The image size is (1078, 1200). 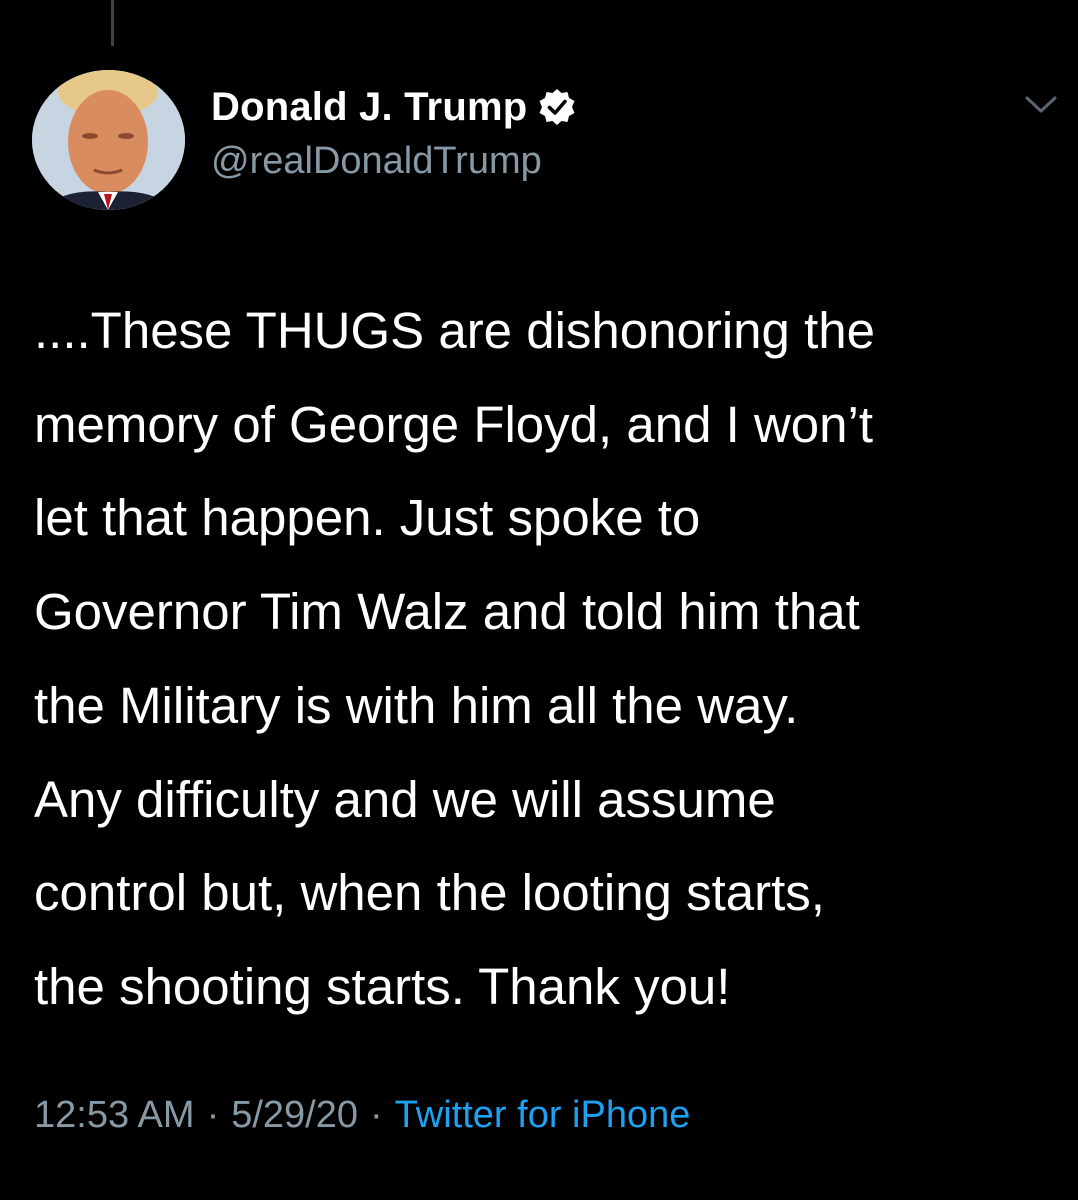 I want to click on tweet-text-line: the Military is with him all the way., so click(x=416, y=705).